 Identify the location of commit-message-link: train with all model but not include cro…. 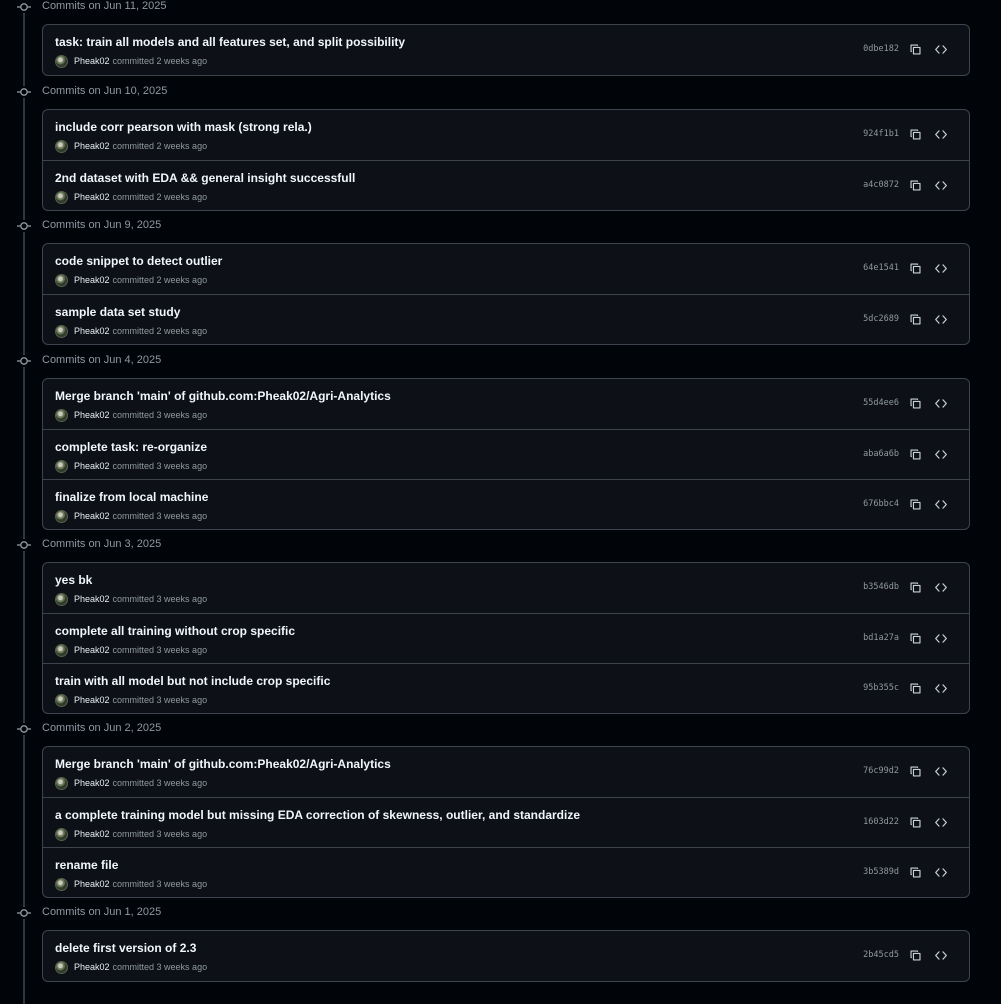
(192, 681).